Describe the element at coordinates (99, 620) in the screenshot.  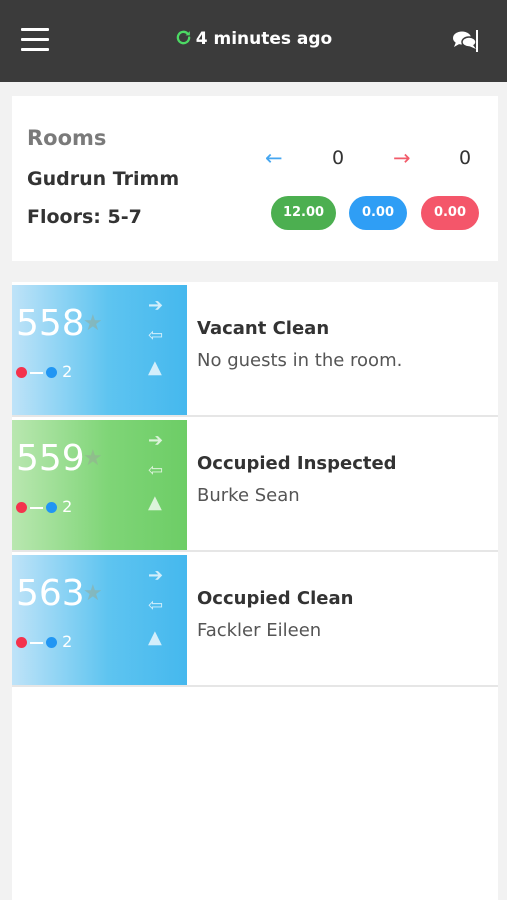
I see `room-status-panel: 563 ★ ➔ ⇦ ▲ 2` at that location.